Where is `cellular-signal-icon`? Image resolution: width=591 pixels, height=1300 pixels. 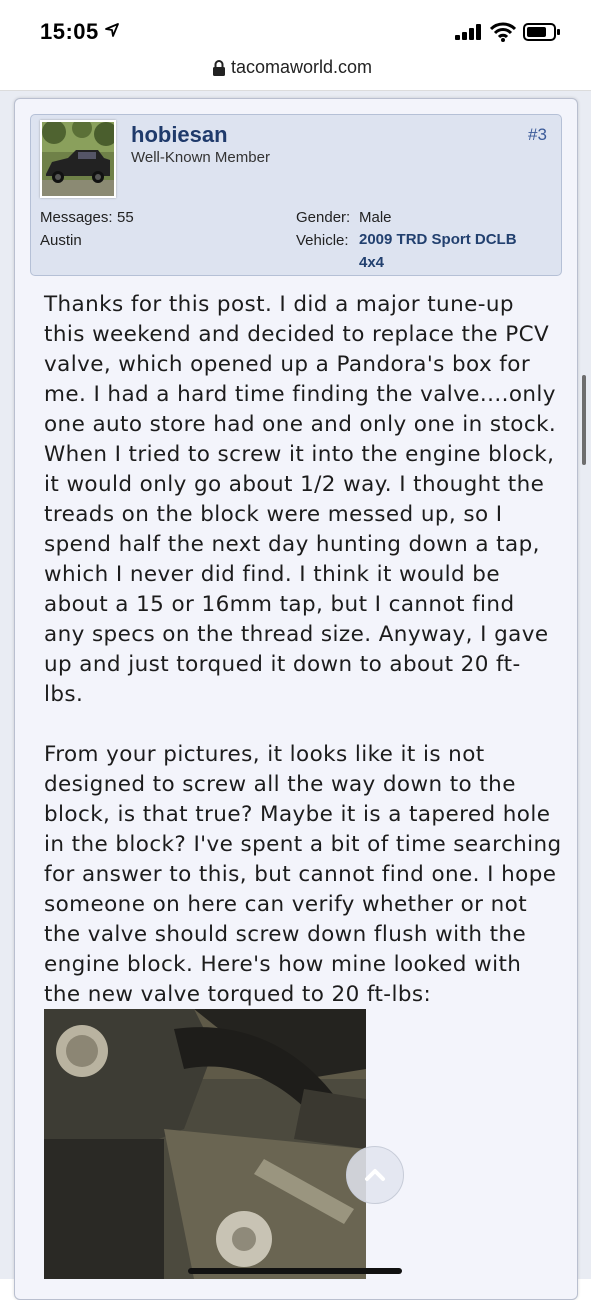
cellular-signal-icon is located at coordinates (468, 32).